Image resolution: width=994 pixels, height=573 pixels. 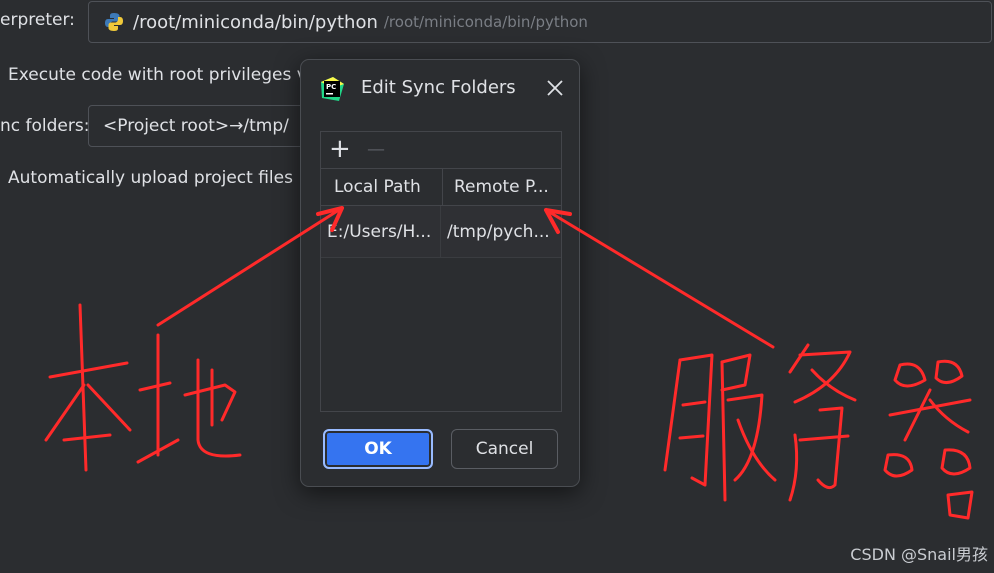 I want to click on interpreter-label: erpreter:, so click(x=37, y=20).